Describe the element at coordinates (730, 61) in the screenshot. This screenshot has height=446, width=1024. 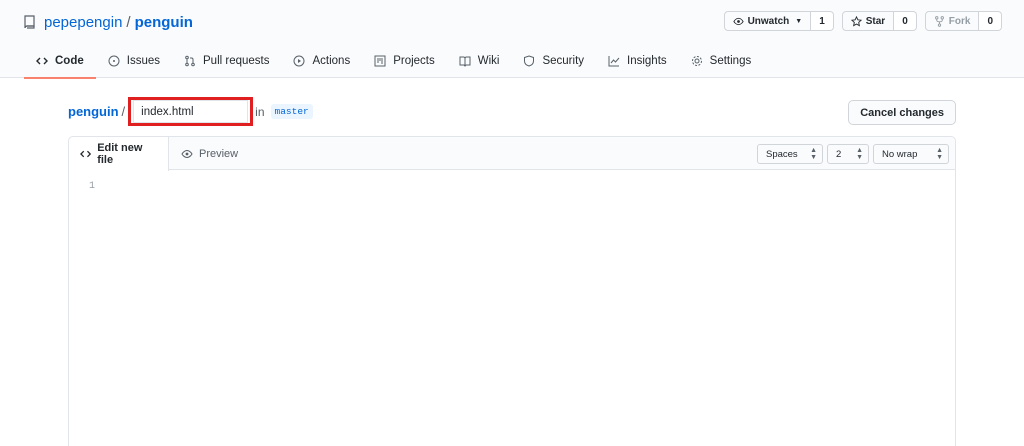
I see `tab-settings-label: Settings` at that location.